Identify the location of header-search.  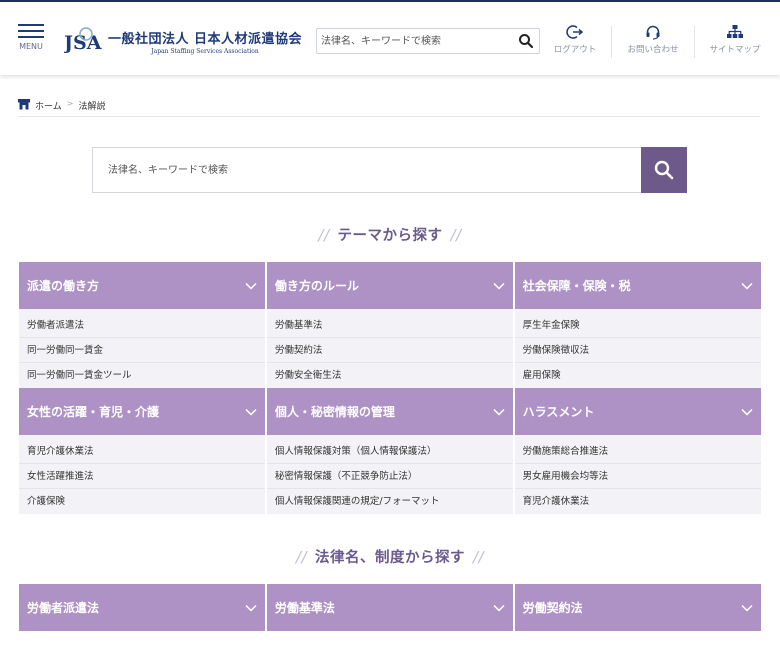
(428, 41).